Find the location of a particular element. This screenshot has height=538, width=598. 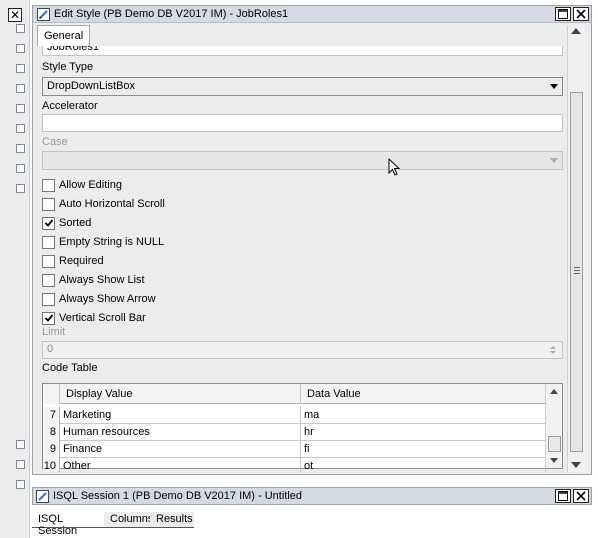

limit-field: 0 is located at coordinates (302, 350).